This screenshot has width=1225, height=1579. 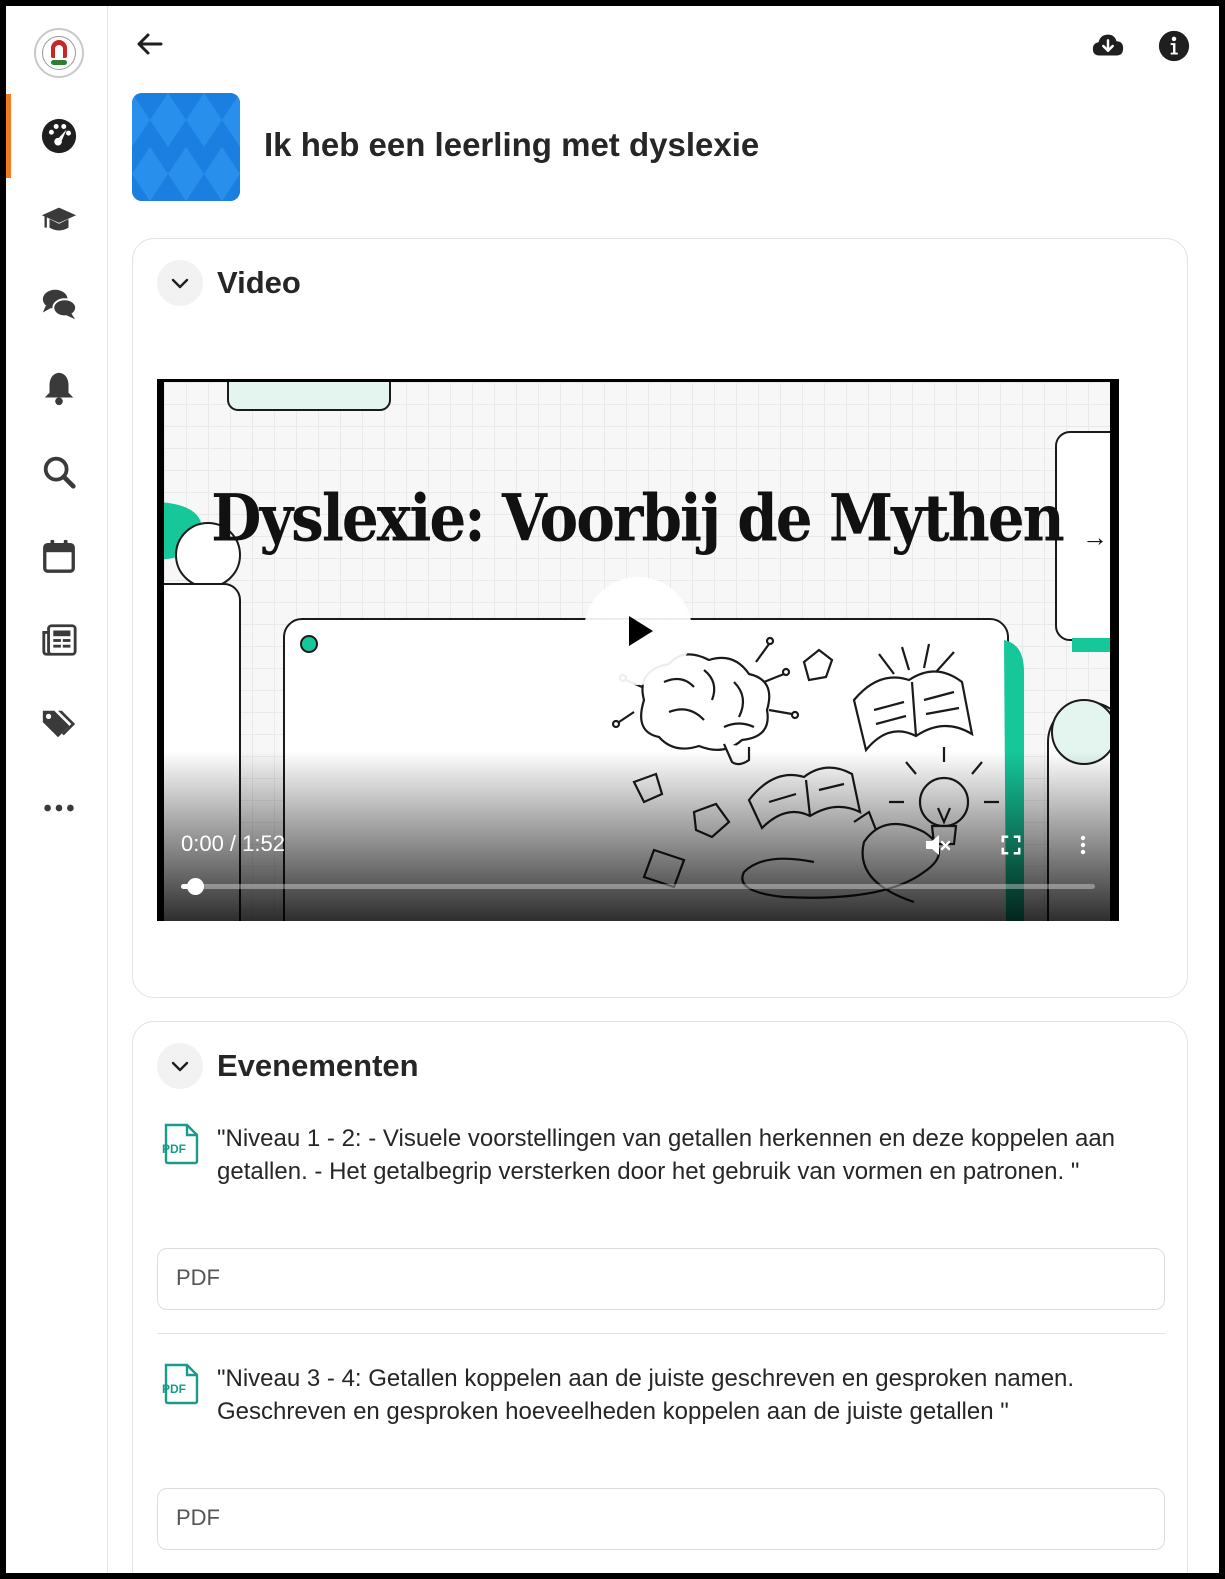 What do you see at coordinates (512, 144) in the screenshot?
I see `page-title: Ik heb een leerling met dyslexie` at bounding box center [512, 144].